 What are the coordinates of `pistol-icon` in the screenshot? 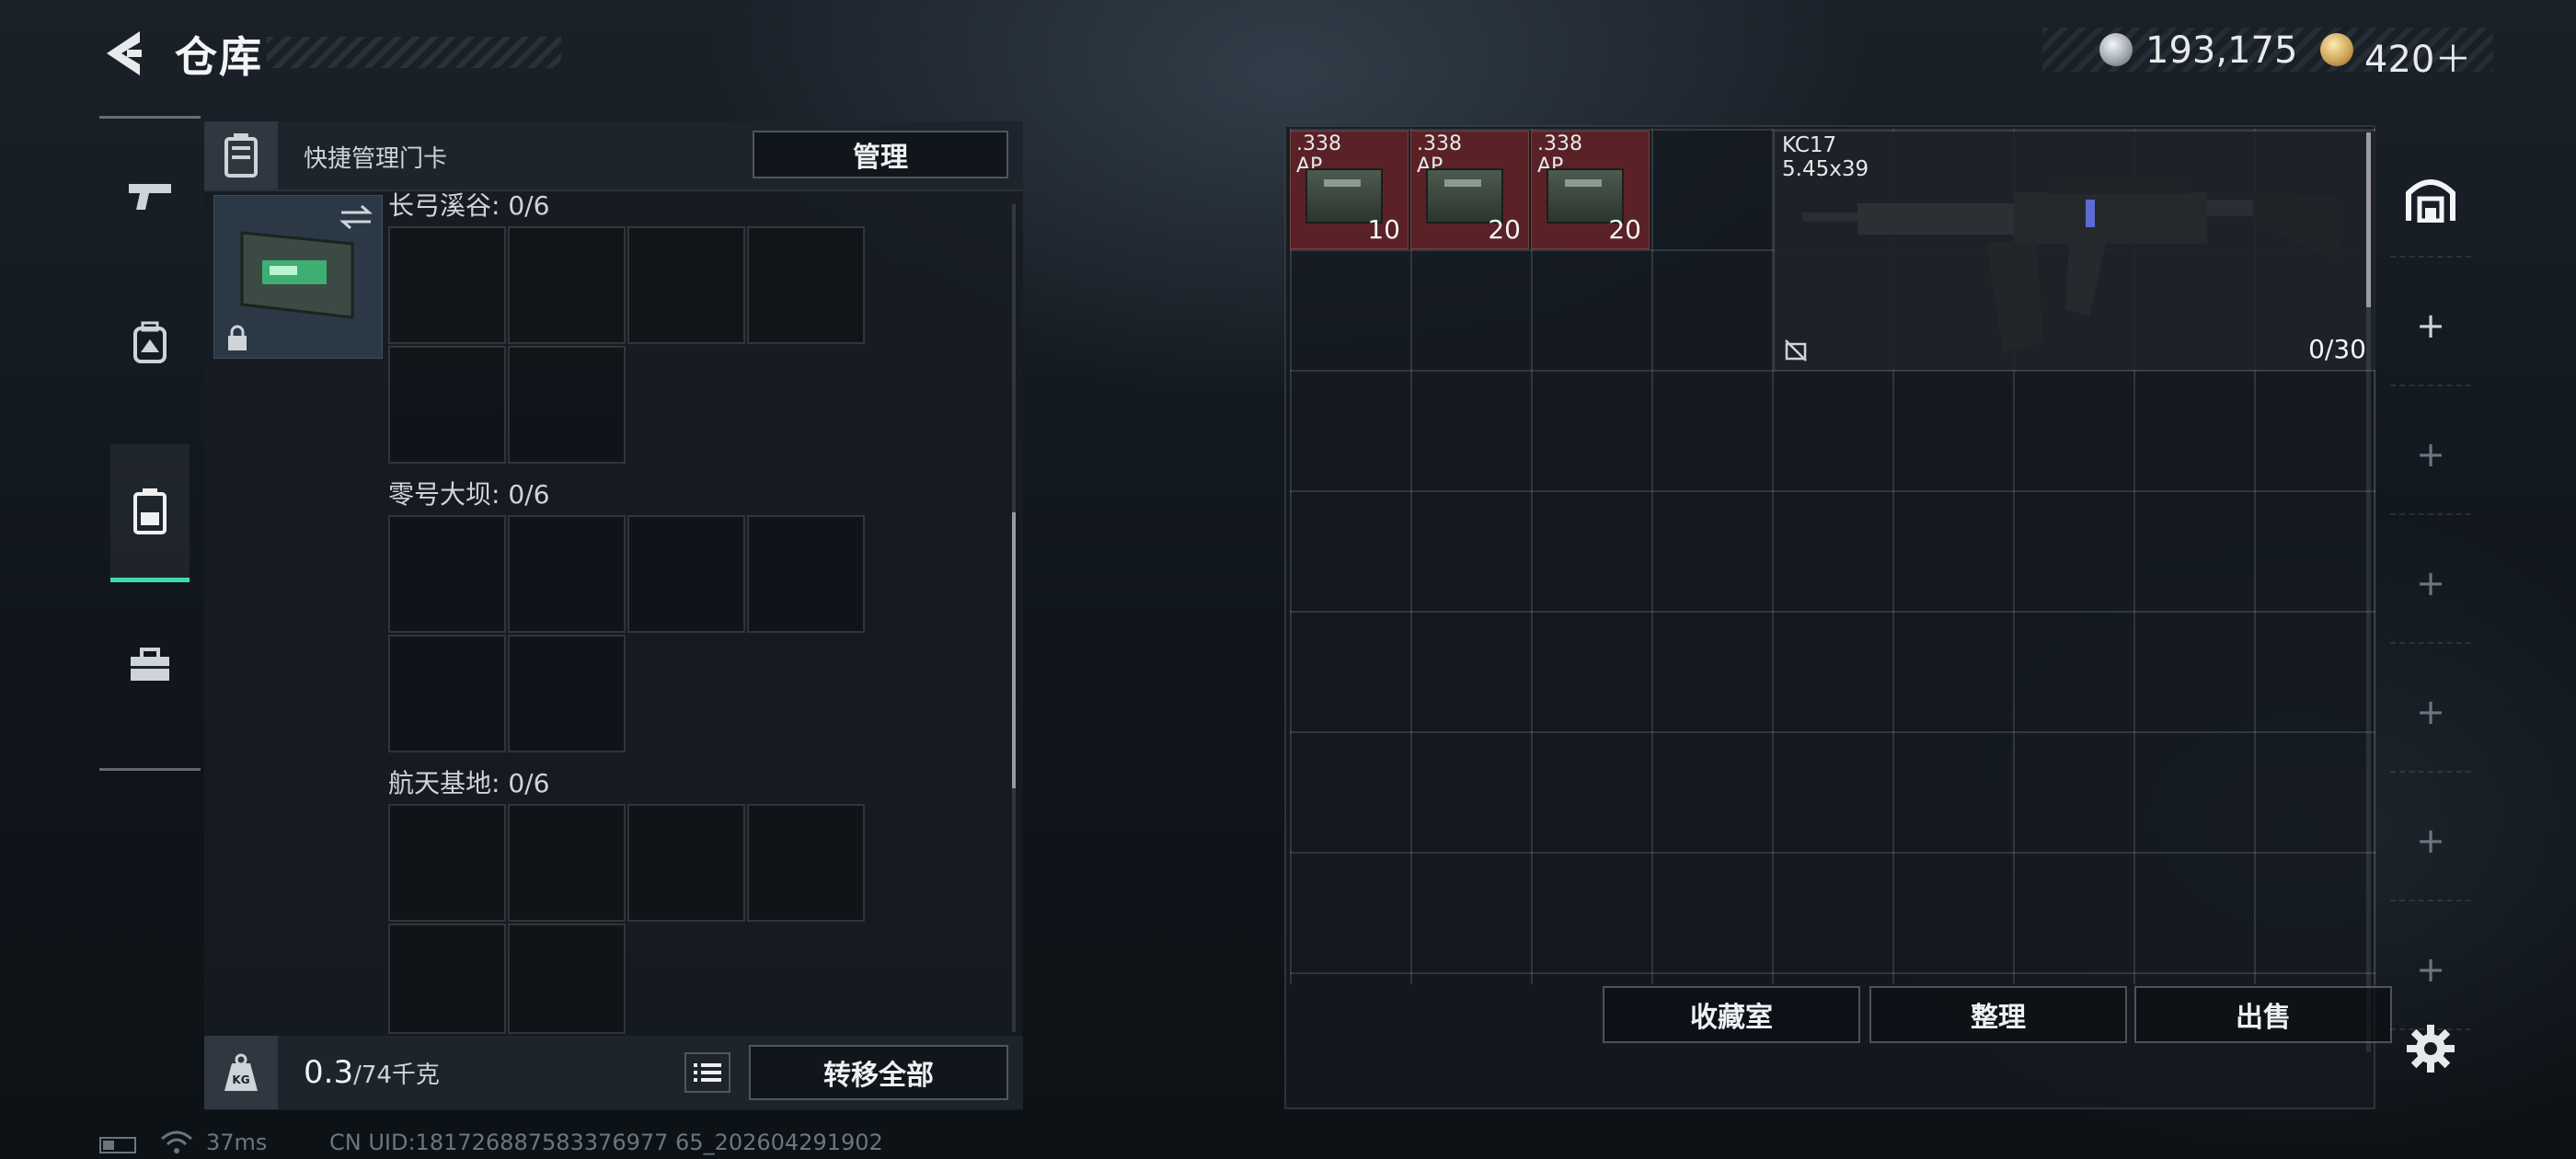 It's located at (150, 197).